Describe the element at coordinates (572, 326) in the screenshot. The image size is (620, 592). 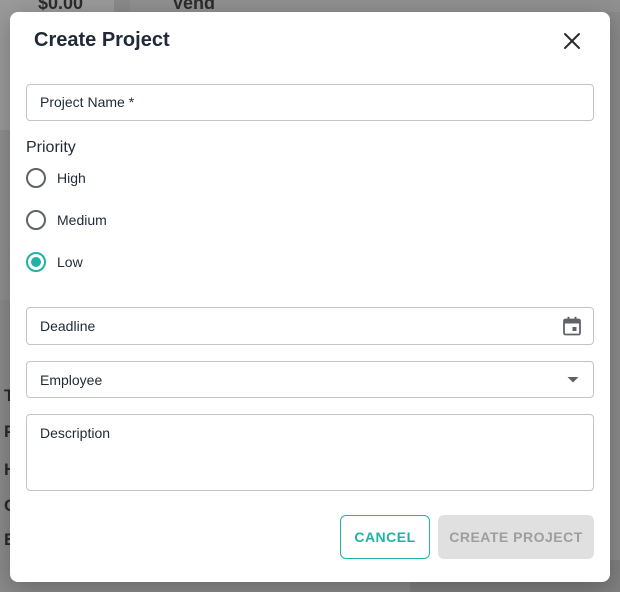
I see `calendar-icon` at that location.